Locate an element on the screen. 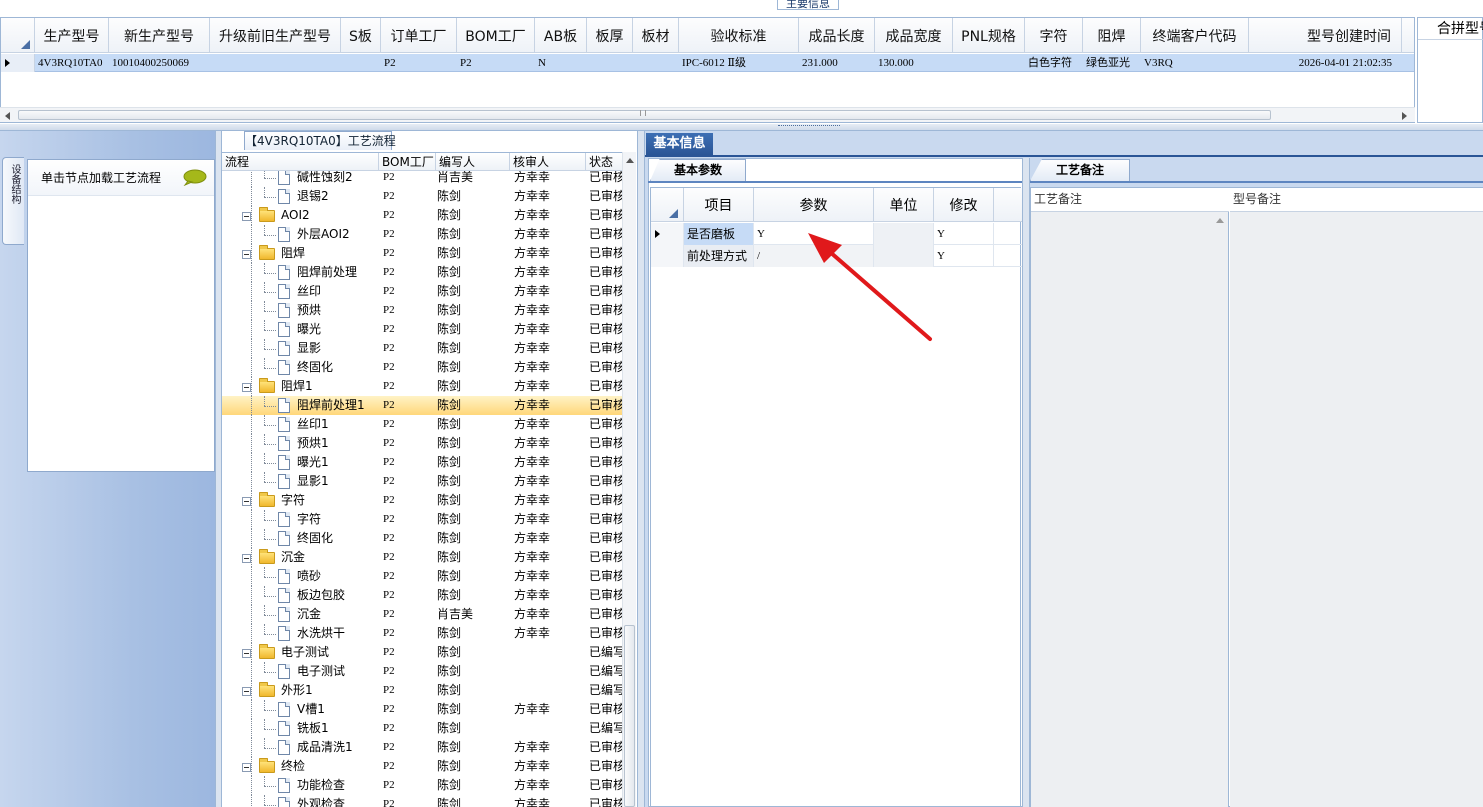 The width and height of the screenshot is (1483, 807). tree-row: 功能检查 P2 陈剑 方幸幸 已审核 is located at coordinates (422, 785).